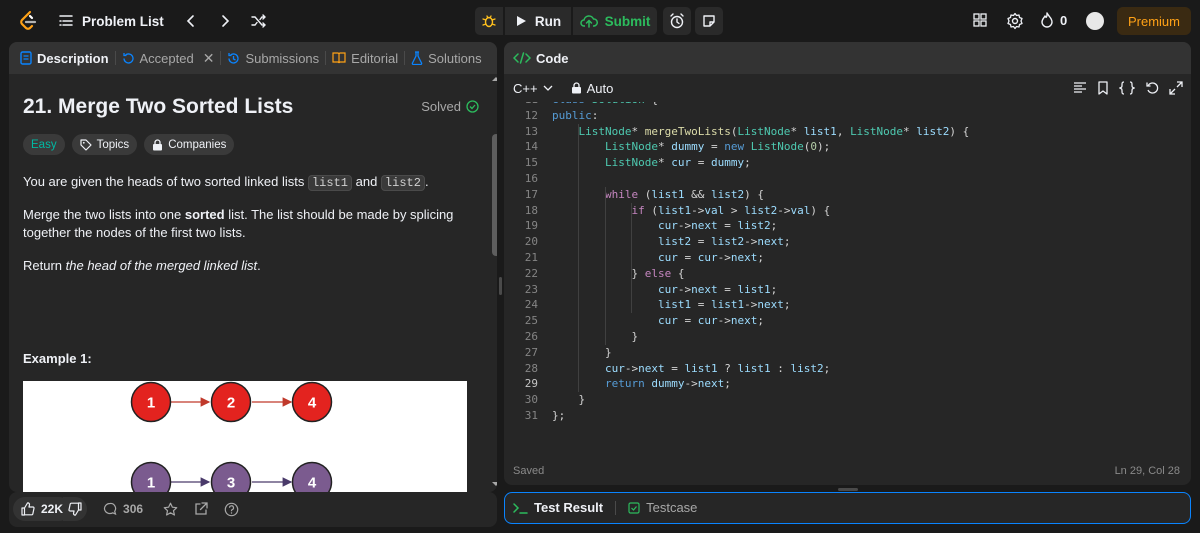  What do you see at coordinates (847, 211) in the screenshot?
I see `code-line: 18 if (list1->val > list2->val) {` at bounding box center [847, 211].